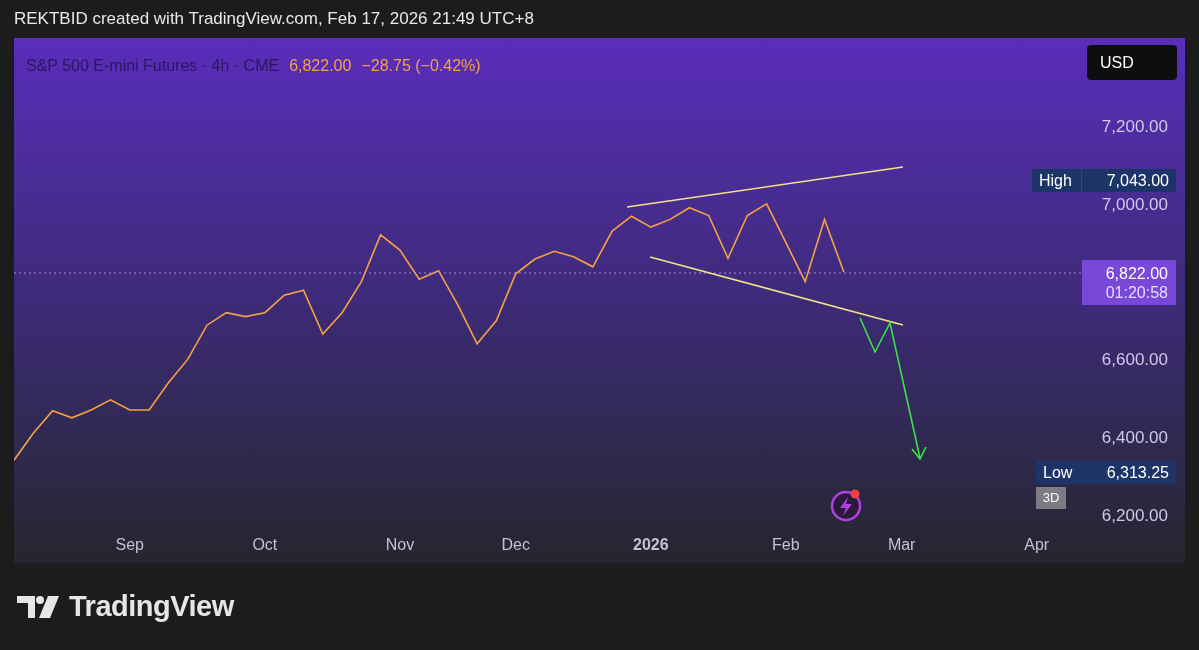  What do you see at coordinates (421, 66) in the screenshot?
I see `price-change: −28.75 (−0.42%)` at bounding box center [421, 66].